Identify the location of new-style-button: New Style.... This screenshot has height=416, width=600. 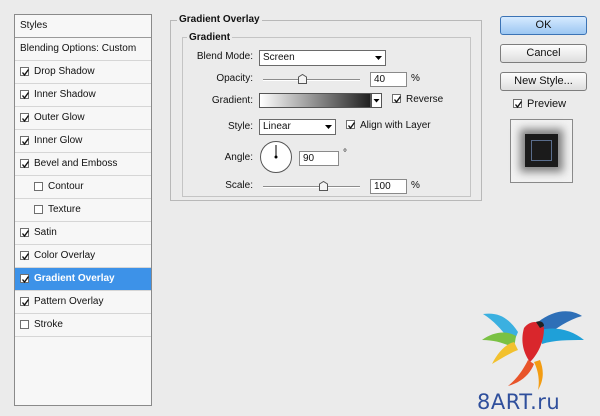
(543, 81).